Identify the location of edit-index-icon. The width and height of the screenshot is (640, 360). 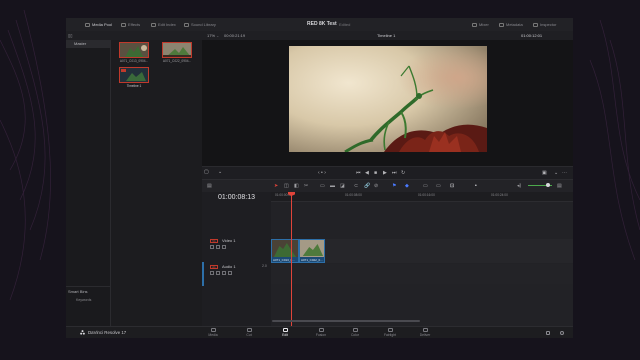
(153, 24).